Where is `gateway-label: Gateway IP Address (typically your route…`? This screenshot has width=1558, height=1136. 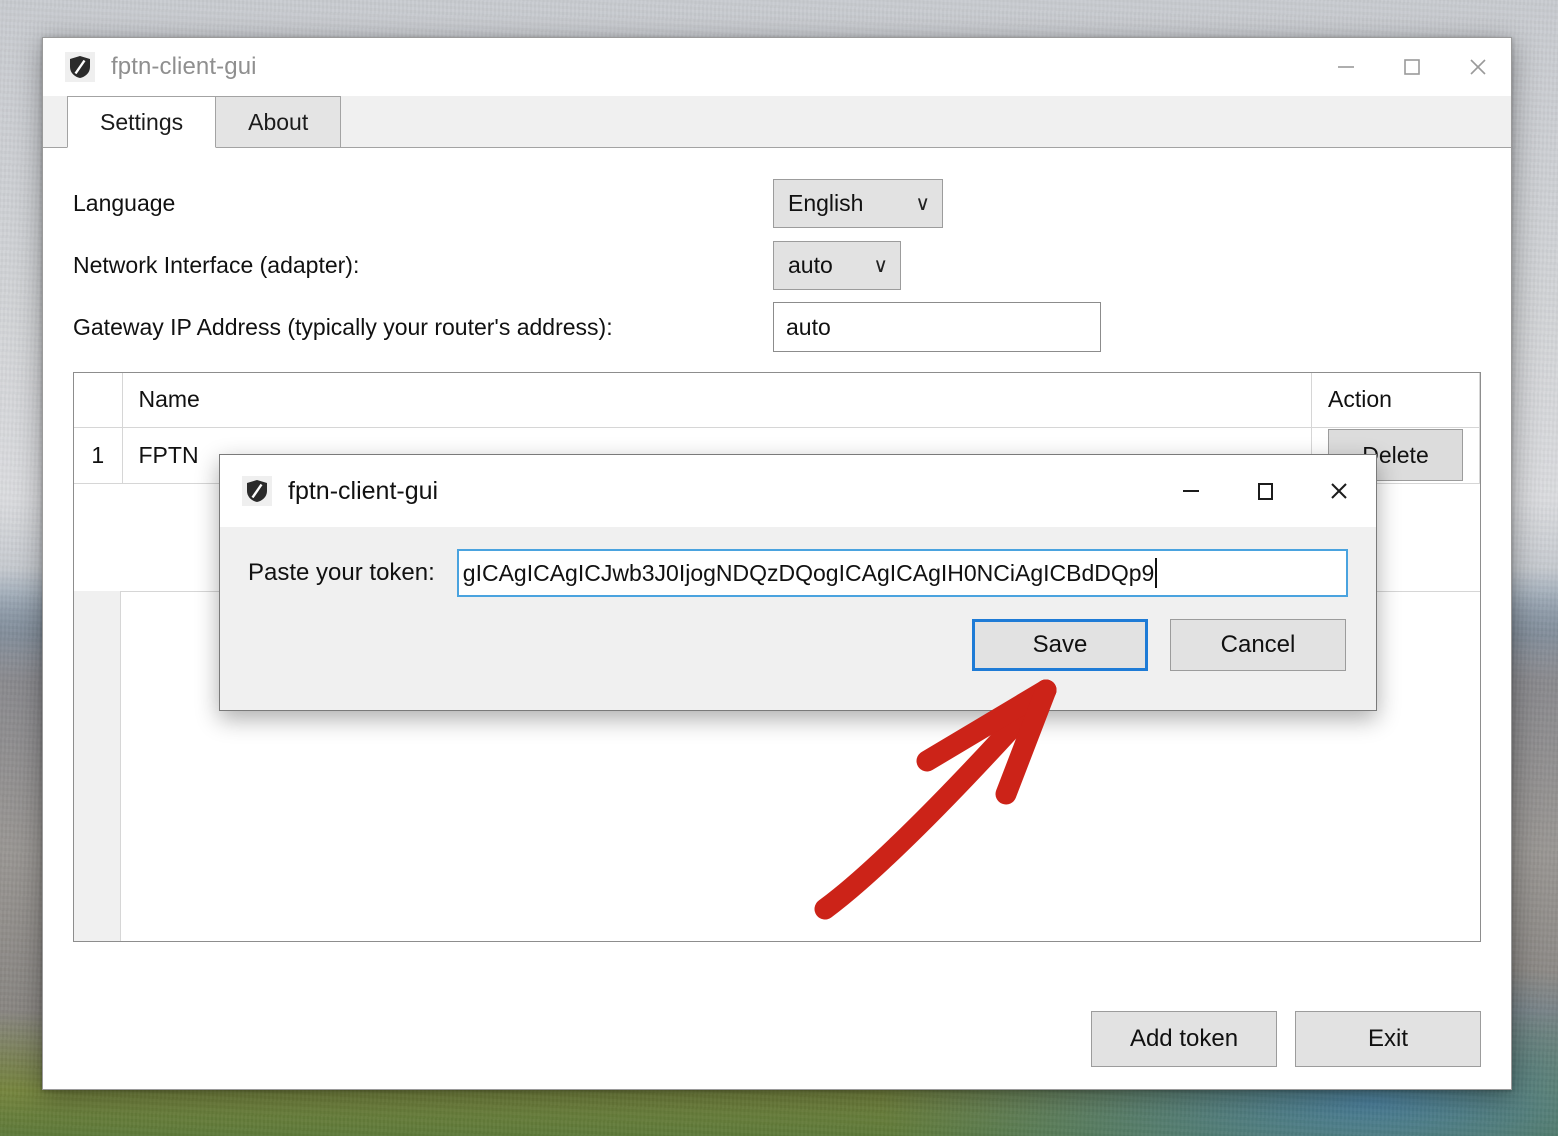
gateway-label: Gateway IP Address (typically your route… is located at coordinates (343, 326).